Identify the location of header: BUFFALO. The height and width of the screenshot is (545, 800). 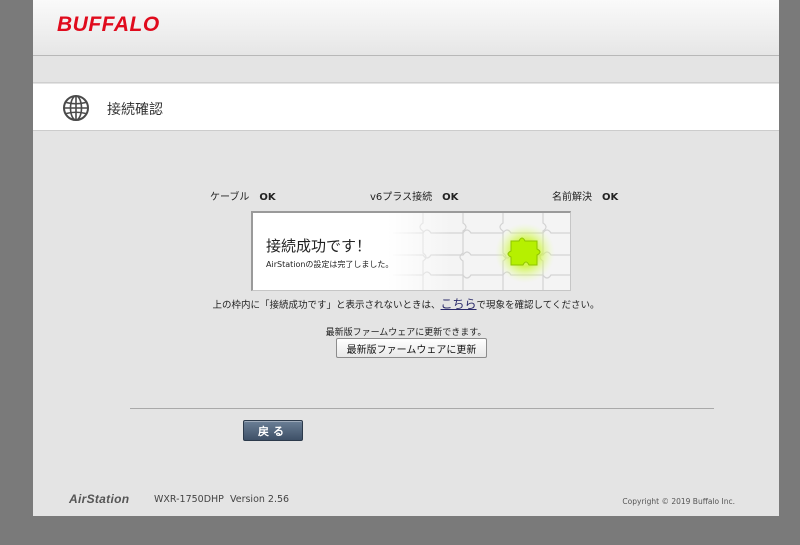
(406, 28).